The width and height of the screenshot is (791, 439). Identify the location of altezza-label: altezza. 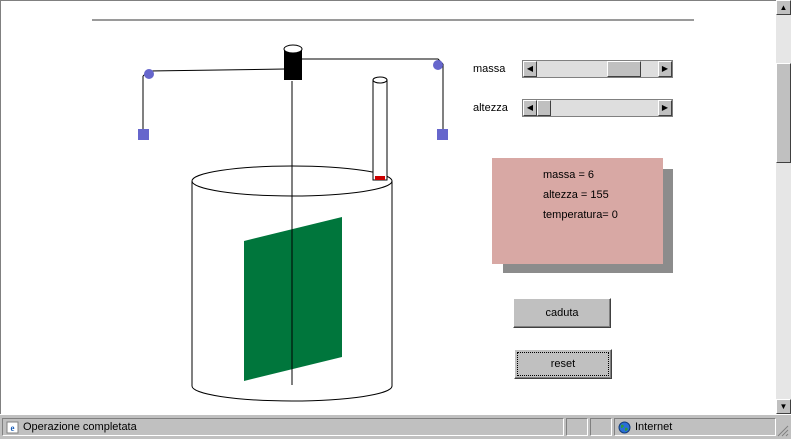
(490, 108).